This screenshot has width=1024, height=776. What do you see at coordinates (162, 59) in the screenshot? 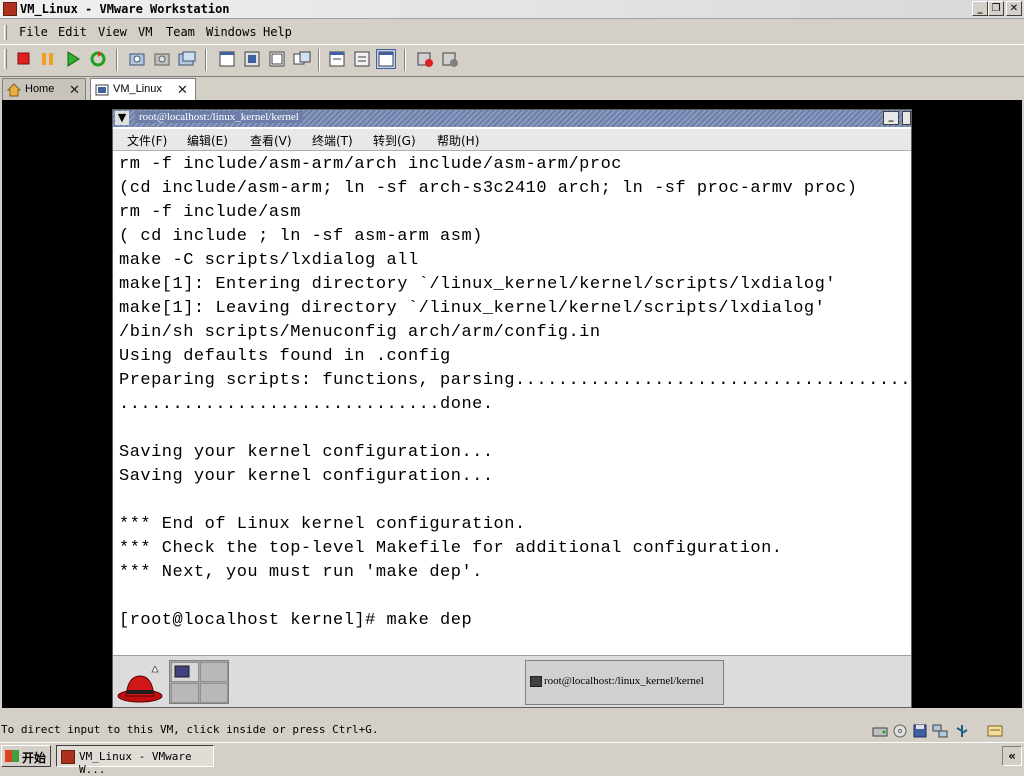
I see `revert-icon` at bounding box center [162, 59].